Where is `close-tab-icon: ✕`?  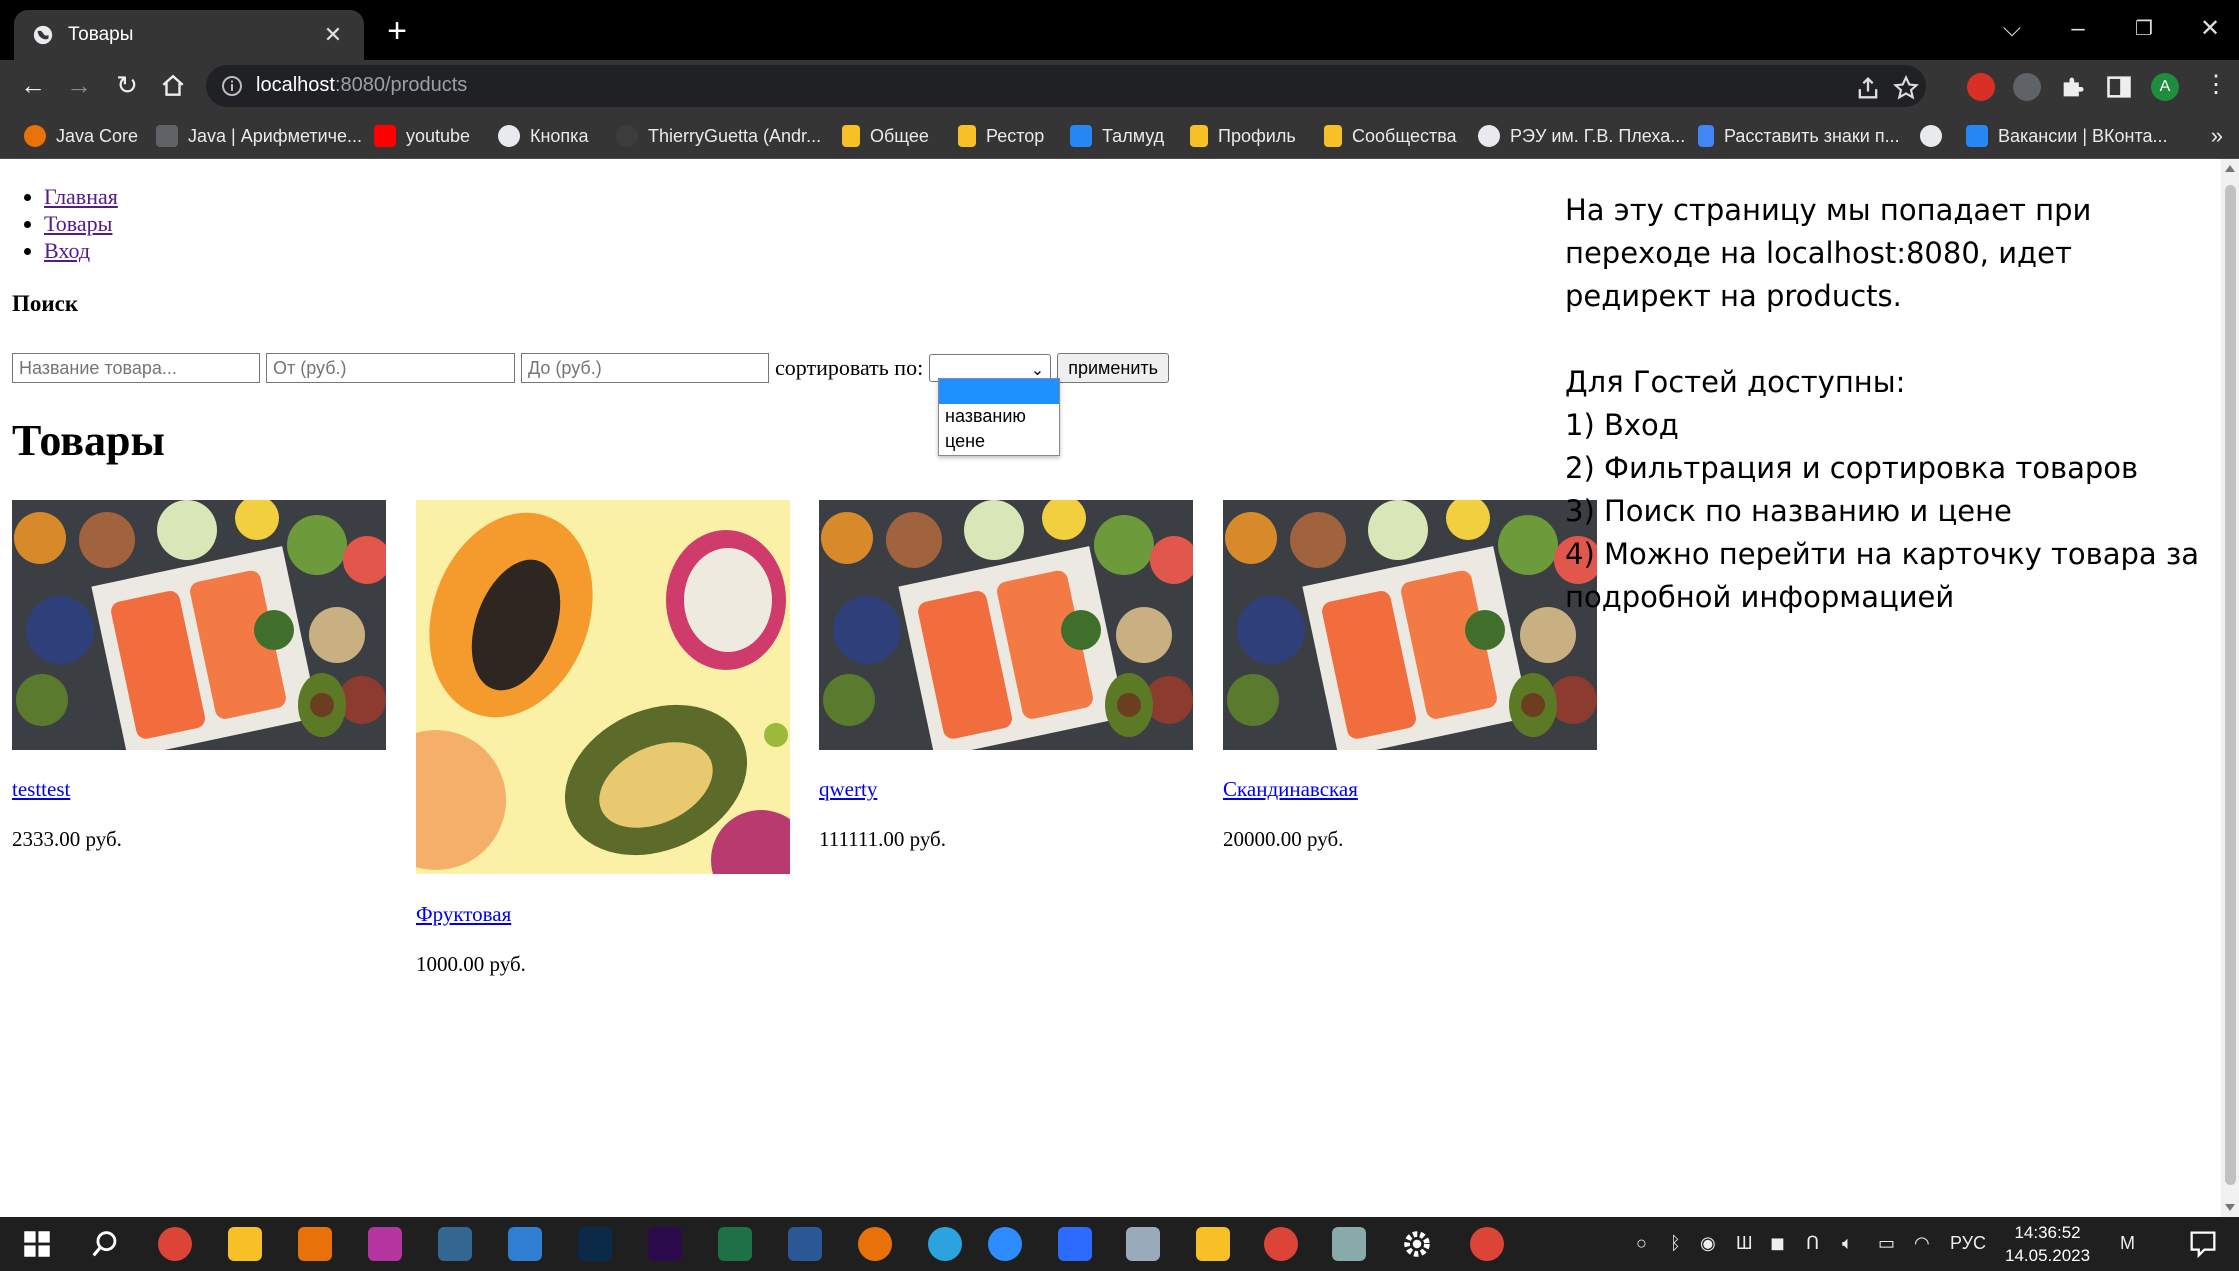
close-tab-icon: ✕ is located at coordinates (333, 35).